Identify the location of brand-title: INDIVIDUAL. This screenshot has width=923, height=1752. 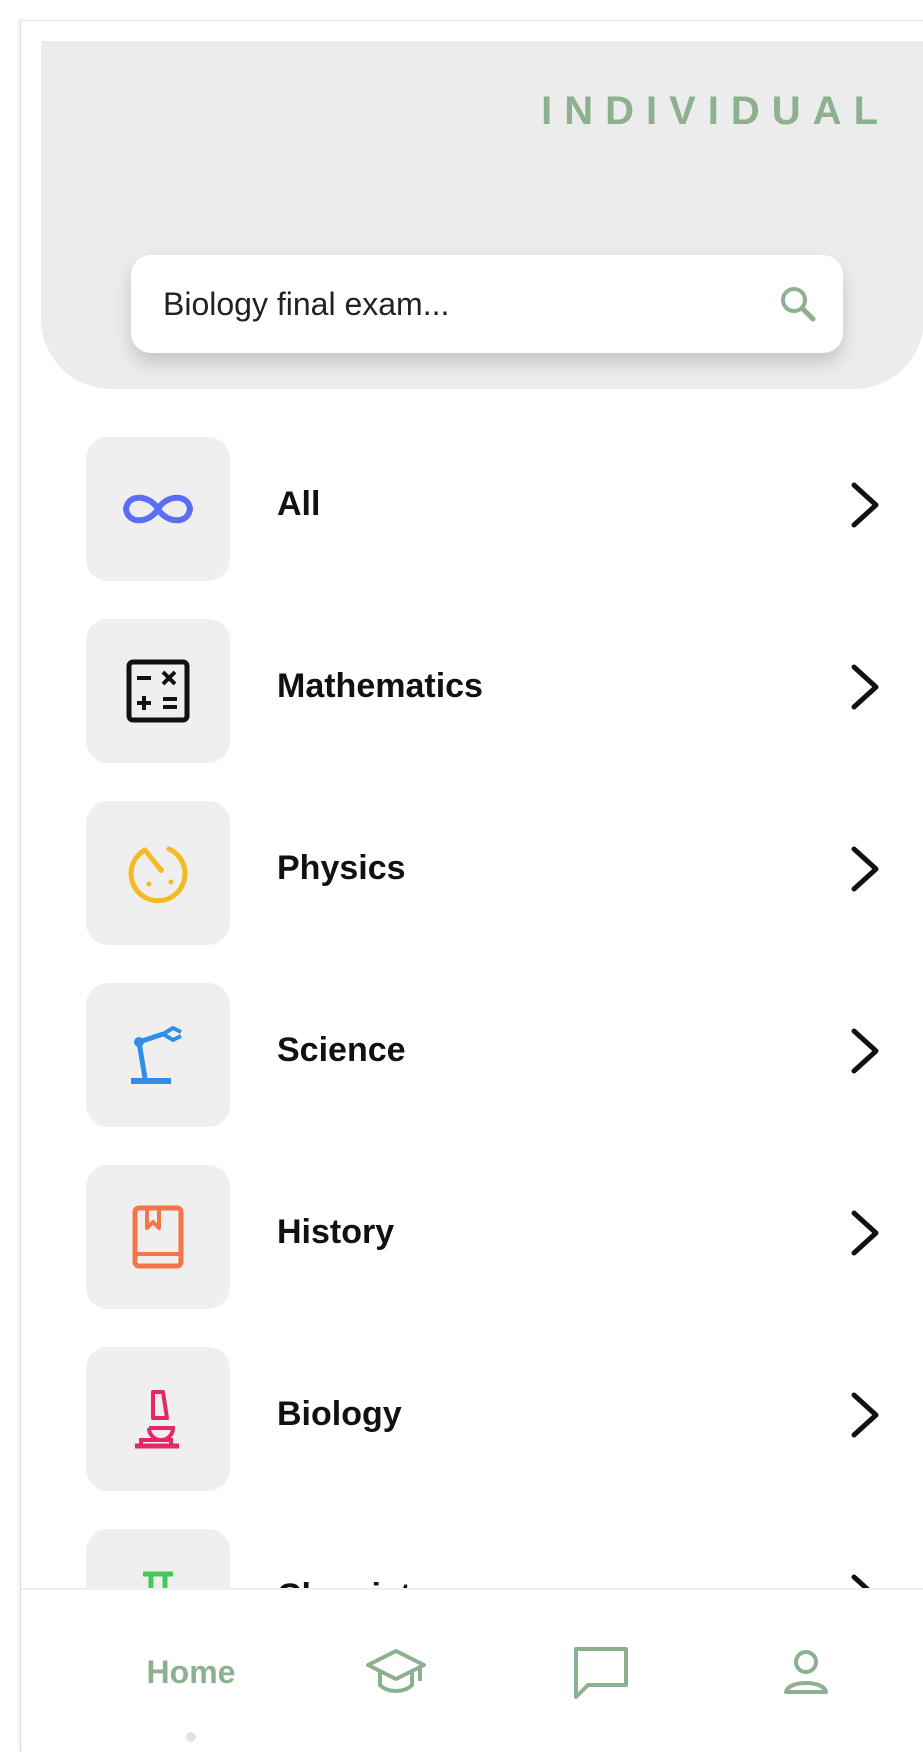
(715, 111).